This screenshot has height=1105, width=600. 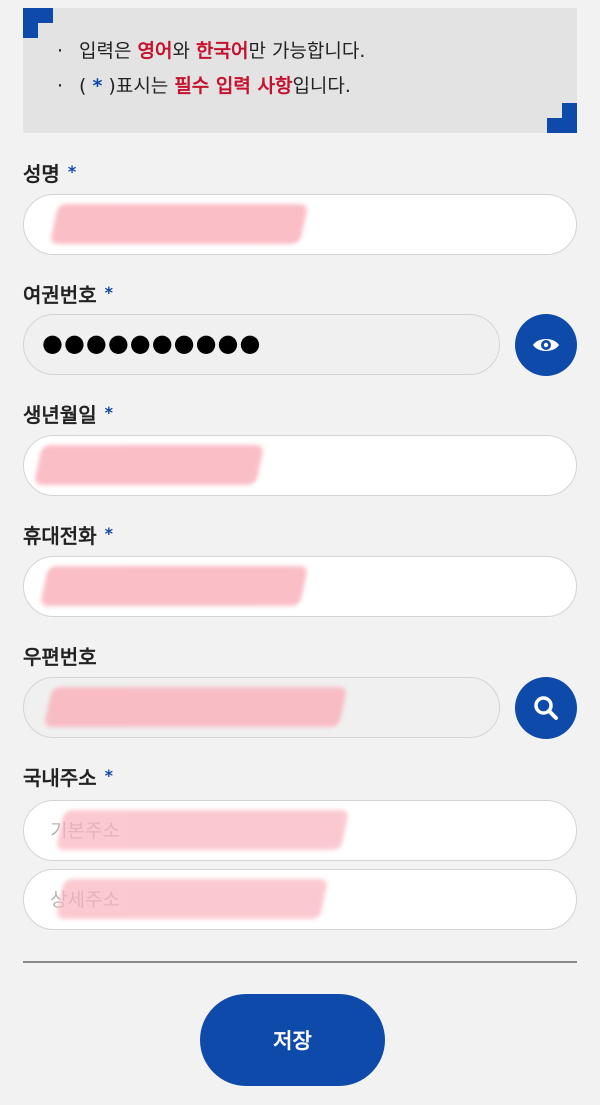 I want to click on search-icon, so click(x=546, y=708).